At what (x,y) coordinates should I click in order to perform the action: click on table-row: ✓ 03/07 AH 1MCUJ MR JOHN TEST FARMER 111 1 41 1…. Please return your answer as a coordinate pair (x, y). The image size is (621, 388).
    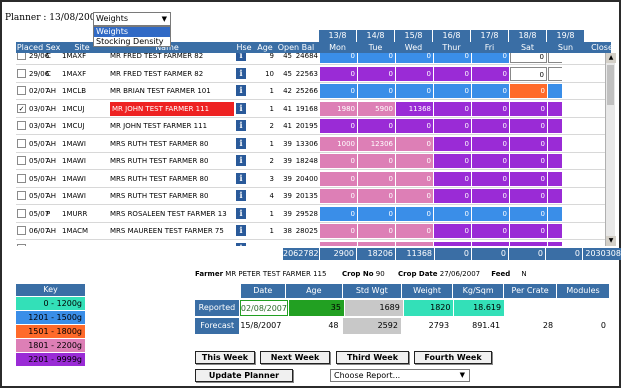
    Looking at the image, I should click on (313, 108).